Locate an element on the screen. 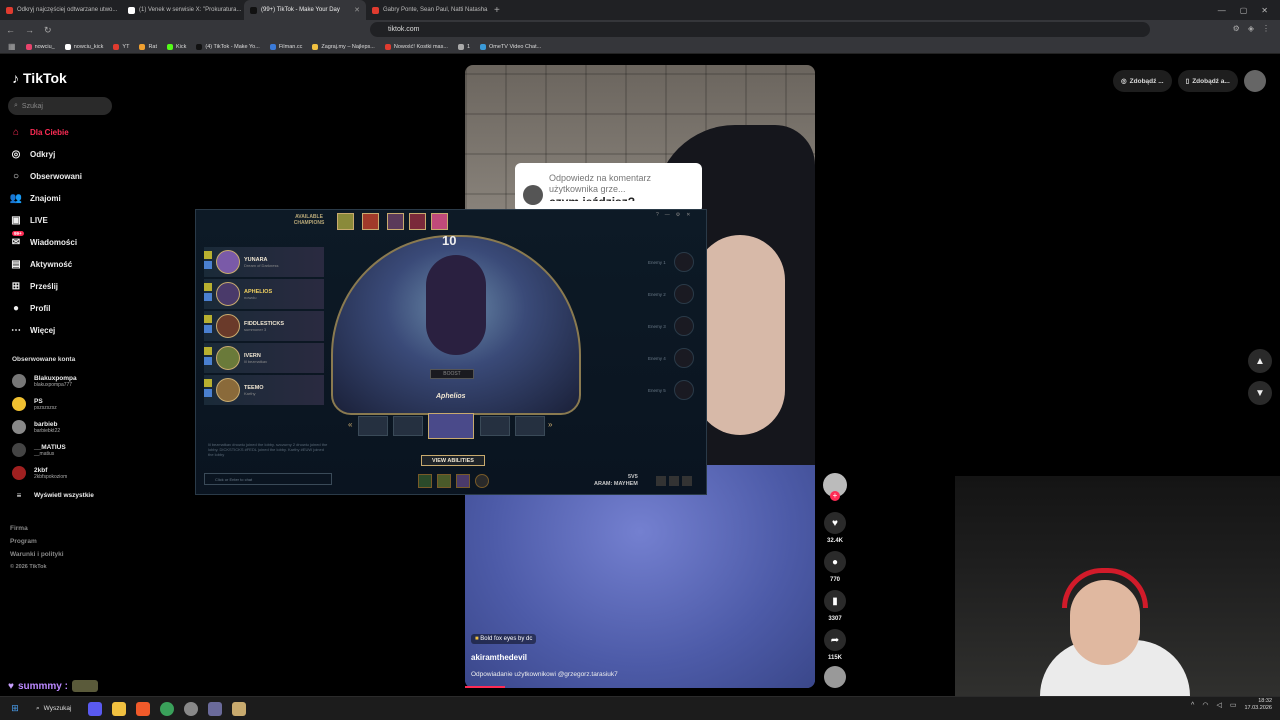 The width and height of the screenshot is (1280, 720). discord-icon is located at coordinates (95, 708).